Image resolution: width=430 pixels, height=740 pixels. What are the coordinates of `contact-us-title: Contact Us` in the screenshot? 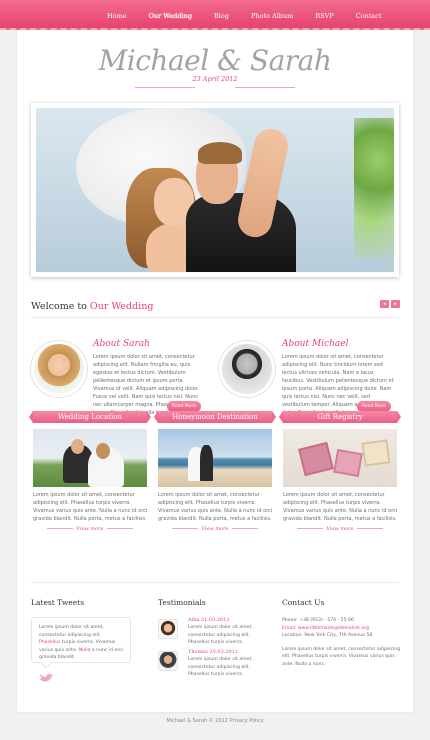 It's located at (303, 602).